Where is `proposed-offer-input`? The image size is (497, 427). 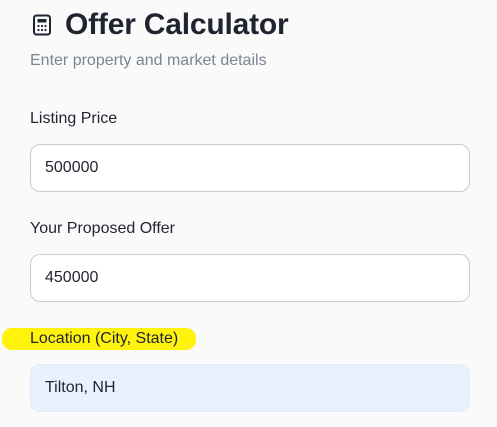
proposed-offer-input is located at coordinates (250, 278).